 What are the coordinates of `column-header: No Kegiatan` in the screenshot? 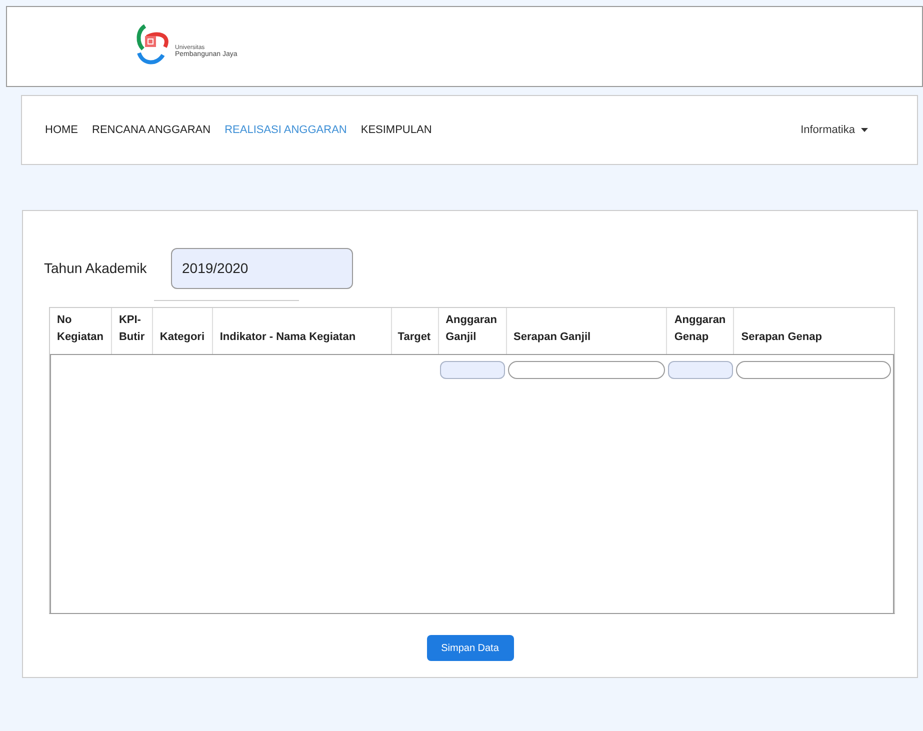 It's located at (80, 328).